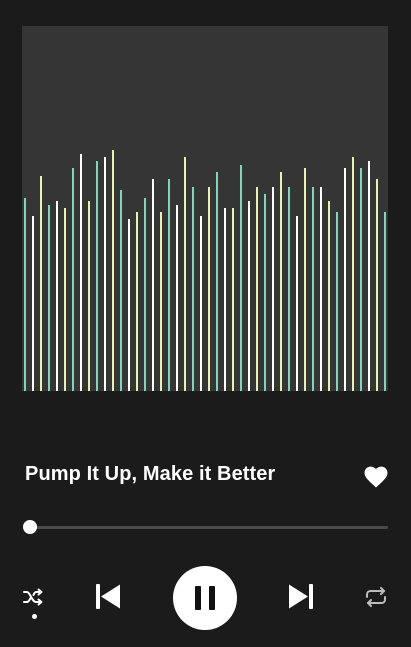 The width and height of the screenshot is (411, 647). I want to click on repeat-icon, so click(376, 597).